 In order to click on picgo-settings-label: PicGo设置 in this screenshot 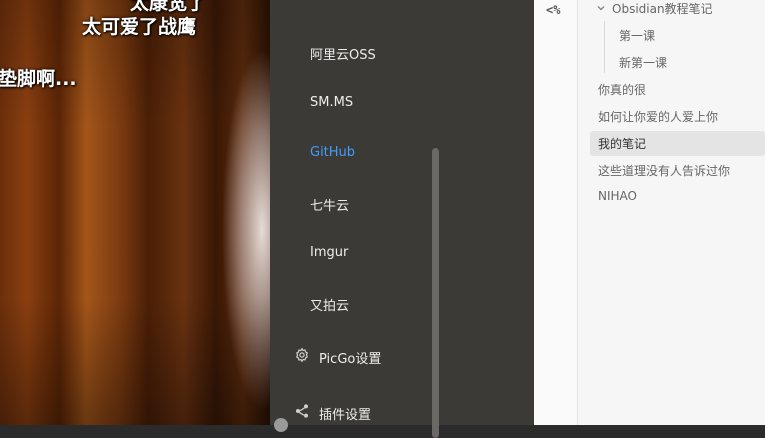, I will do `click(350, 359)`.